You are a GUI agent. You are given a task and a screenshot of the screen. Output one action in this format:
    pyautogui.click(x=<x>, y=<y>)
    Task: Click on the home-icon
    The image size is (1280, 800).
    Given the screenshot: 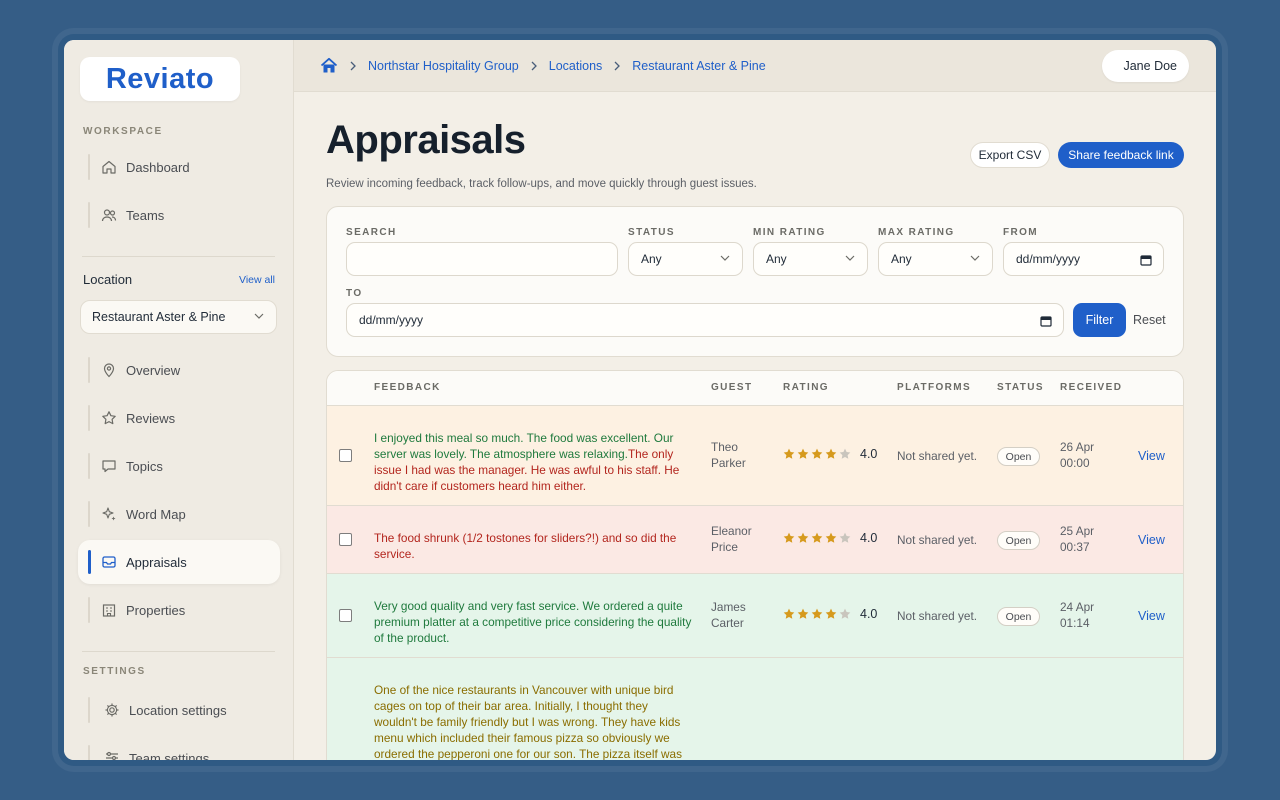 What is the action you would take?
    pyautogui.click(x=329, y=65)
    